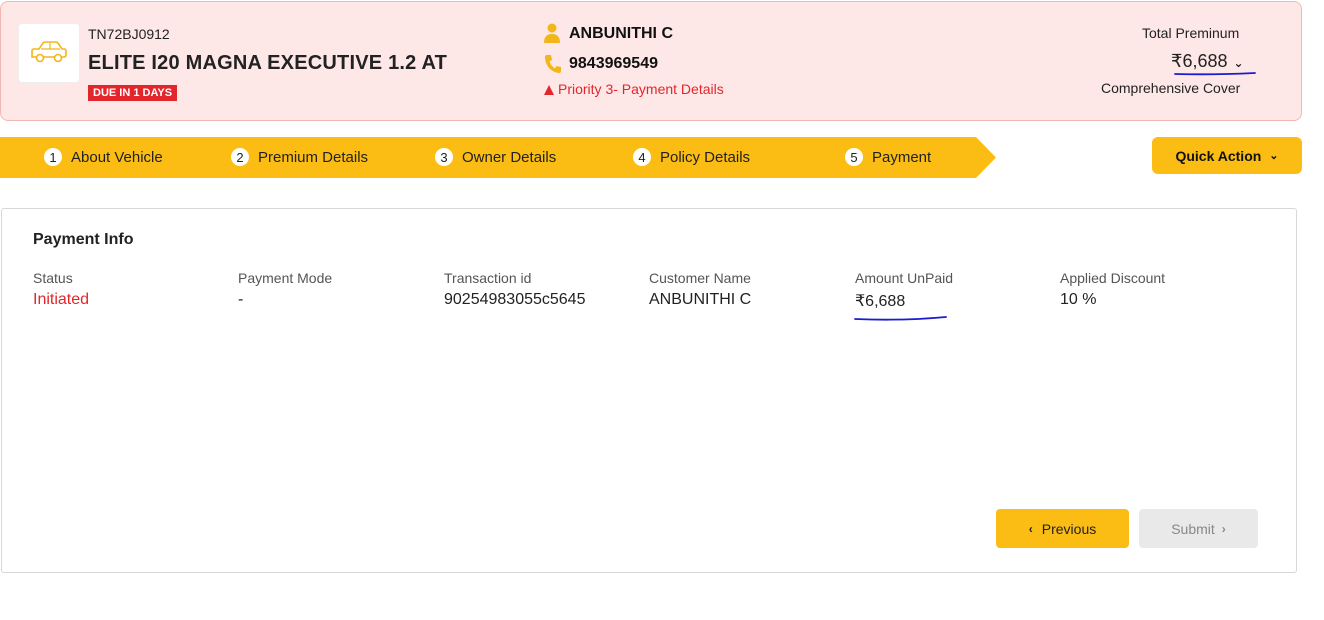 This screenshot has height=620, width=1324. Describe the element at coordinates (268, 63) in the screenshot. I see `vehicle-model: ELITE I20 MAGNA EXECUTIVE 1.2 AT` at that location.